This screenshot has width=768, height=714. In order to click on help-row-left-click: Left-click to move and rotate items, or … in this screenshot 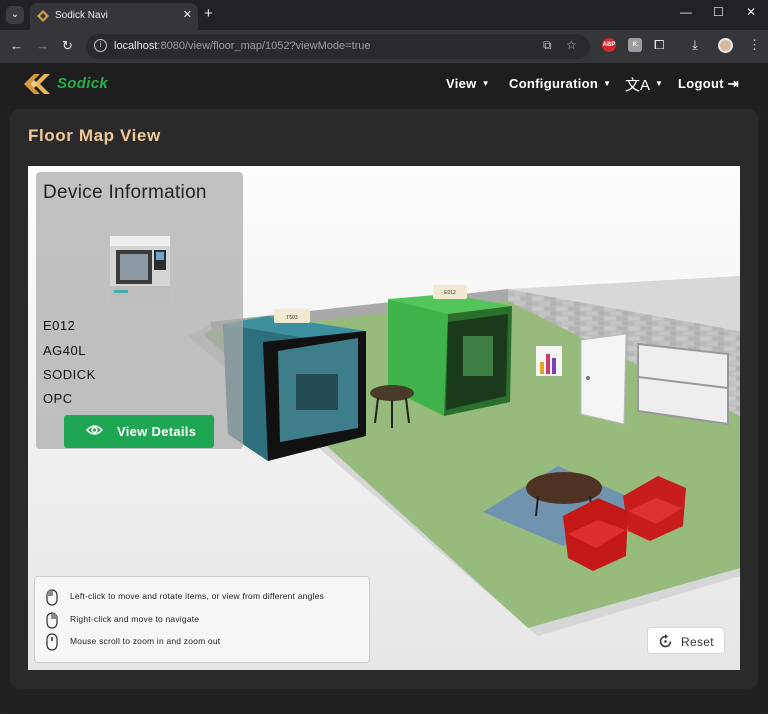, I will do `click(205, 596)`.